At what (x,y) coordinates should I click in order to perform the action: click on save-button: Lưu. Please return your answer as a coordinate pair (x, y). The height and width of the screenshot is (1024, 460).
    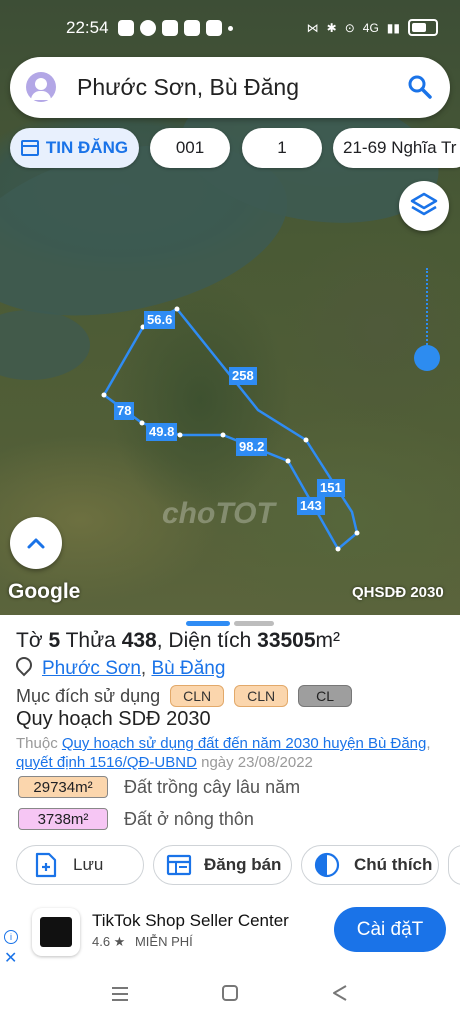
    Looking at the image, I should click on (80, 865).